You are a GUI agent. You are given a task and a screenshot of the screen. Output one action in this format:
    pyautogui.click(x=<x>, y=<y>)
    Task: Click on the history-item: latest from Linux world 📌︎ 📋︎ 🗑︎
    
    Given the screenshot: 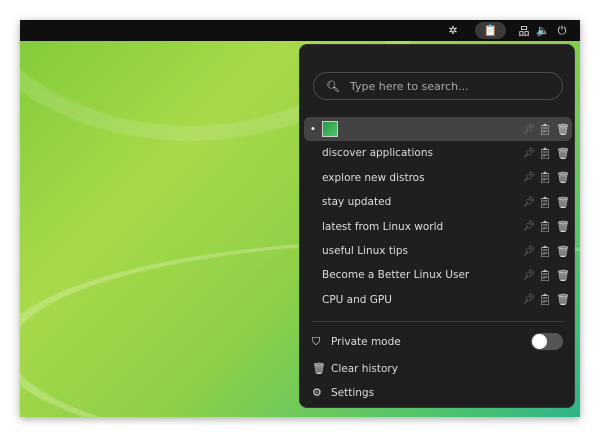 What is the action you would take?
    pyautogui.click(x=438, y=227)
    